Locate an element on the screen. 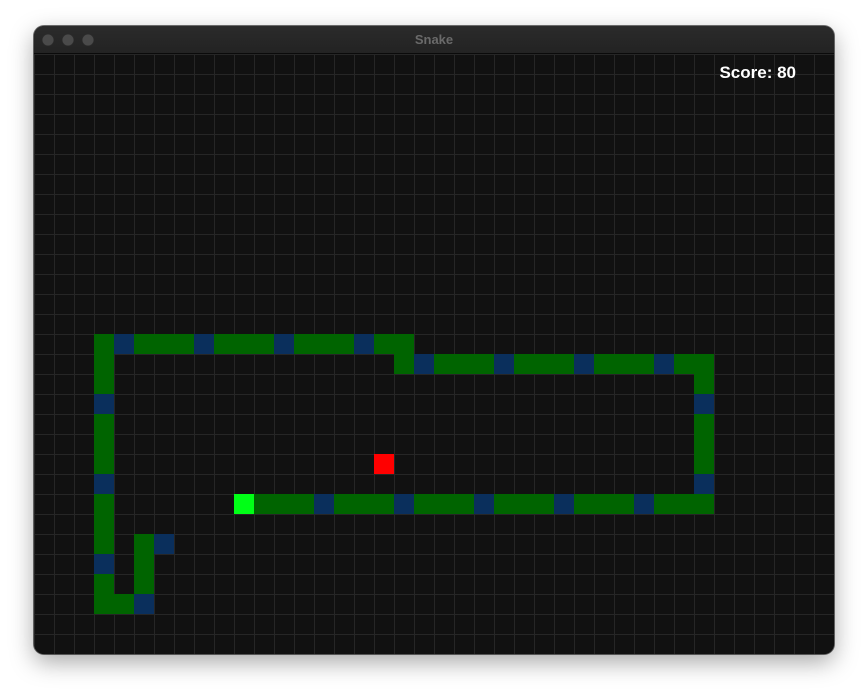 The width and height of the screenshot is (868, 696). snake-head is located at coordinates (244, 504).